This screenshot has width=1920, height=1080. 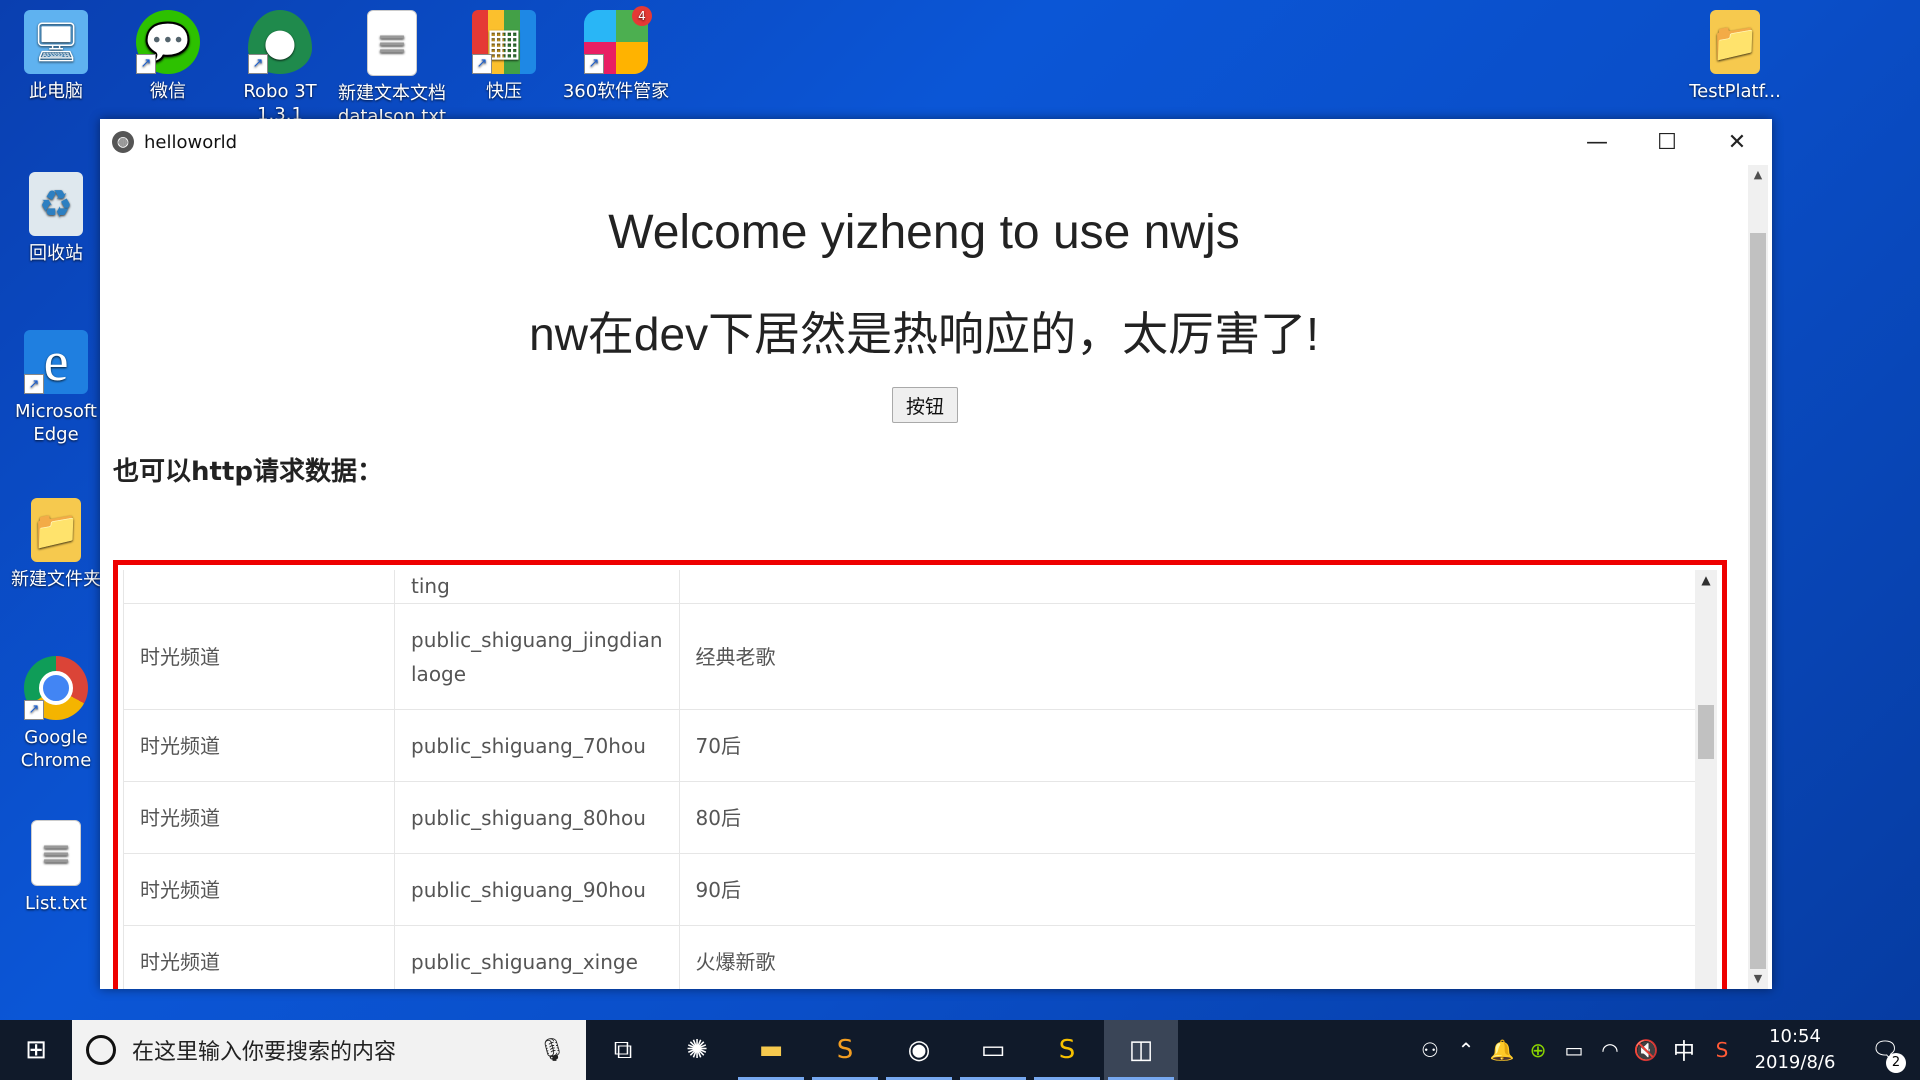 What do you see at coordinates (552, 1050) in the screenshot?
I see `microphone-icon: 🎙` at bounding box center [552, 1050].